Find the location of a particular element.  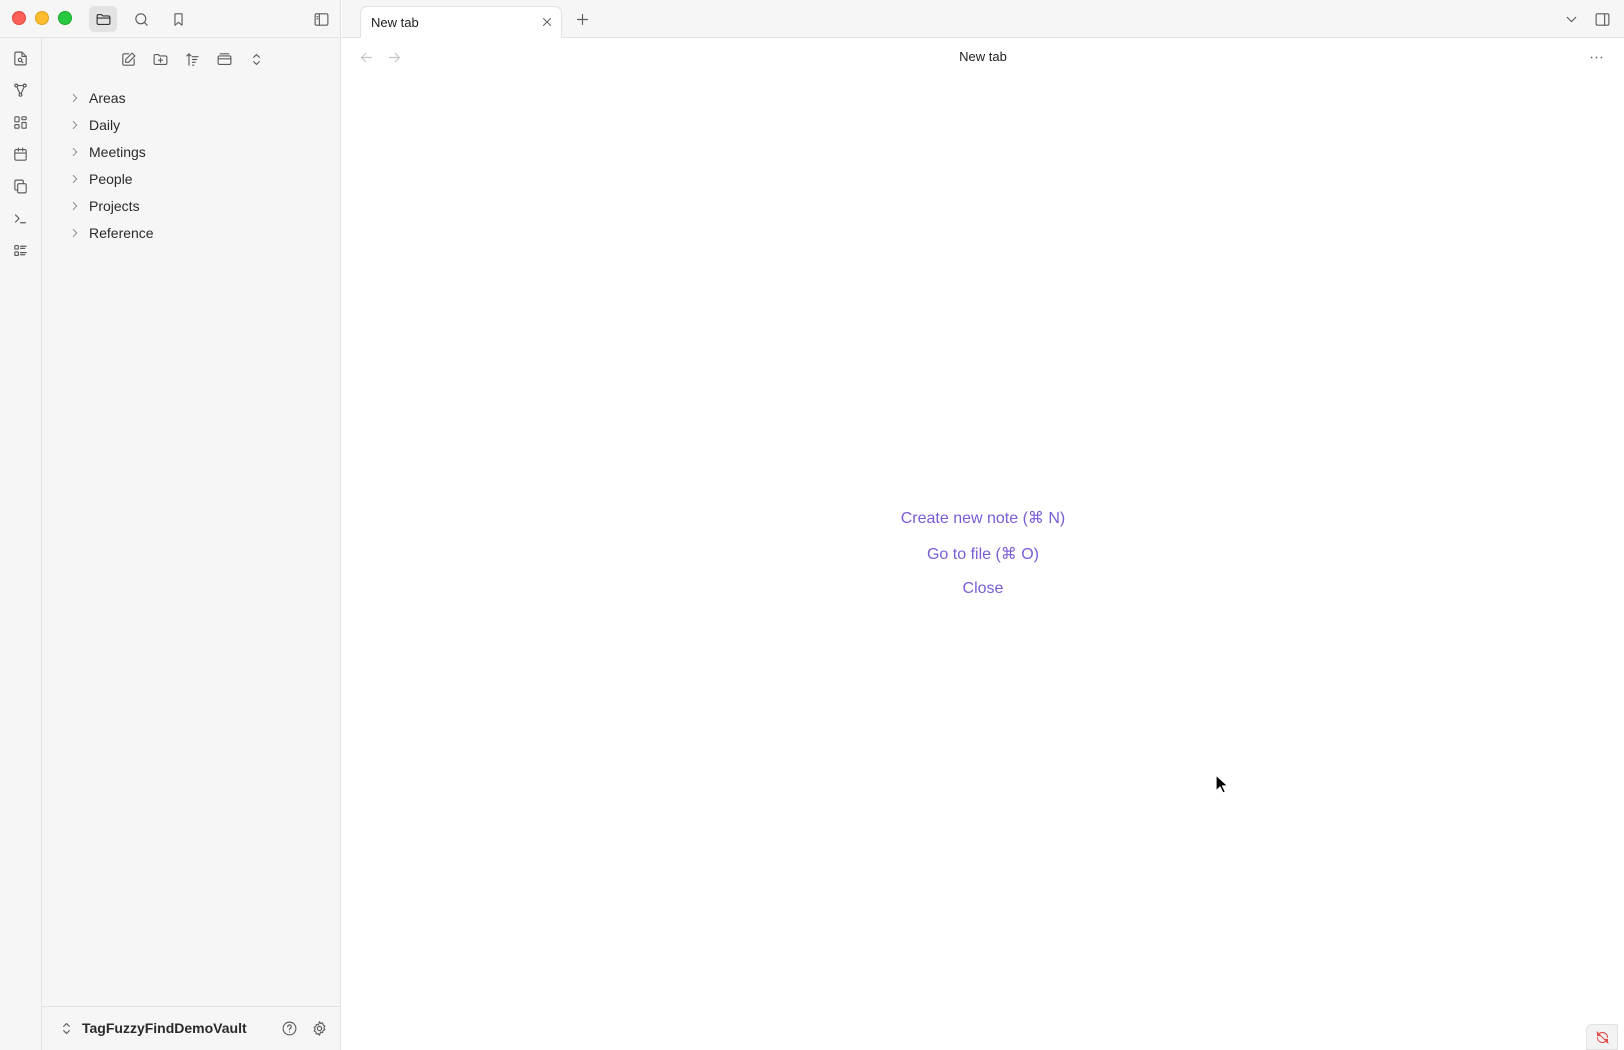

toggle-left-sidebar-button is located at coordinates (321, 19).